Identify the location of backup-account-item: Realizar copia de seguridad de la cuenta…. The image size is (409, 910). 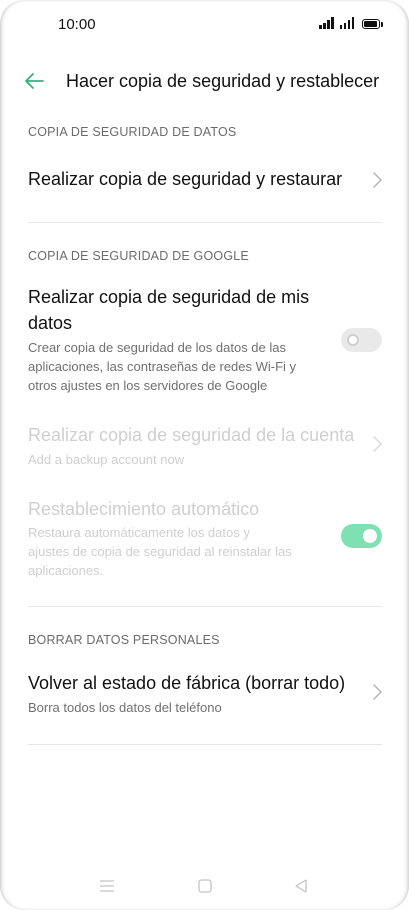
(204, 446).